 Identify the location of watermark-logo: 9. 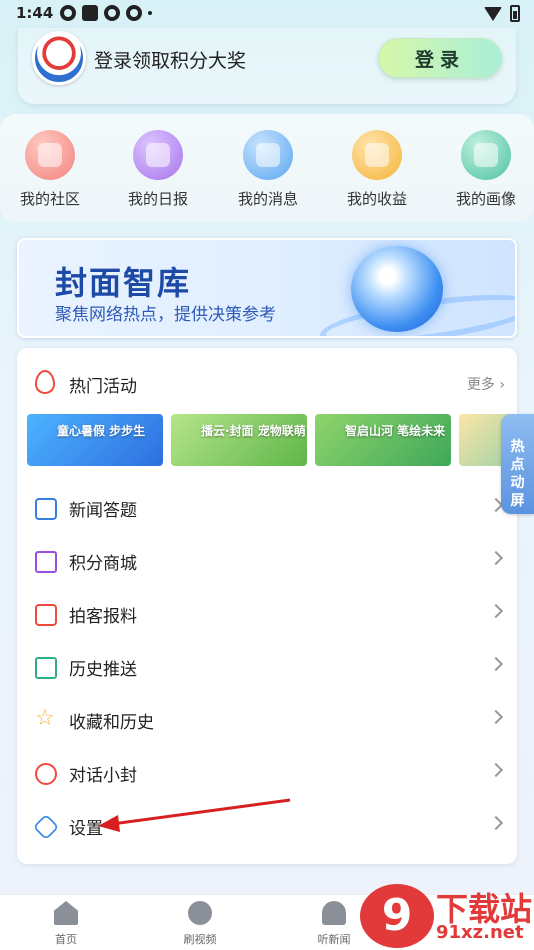
(397, 916).